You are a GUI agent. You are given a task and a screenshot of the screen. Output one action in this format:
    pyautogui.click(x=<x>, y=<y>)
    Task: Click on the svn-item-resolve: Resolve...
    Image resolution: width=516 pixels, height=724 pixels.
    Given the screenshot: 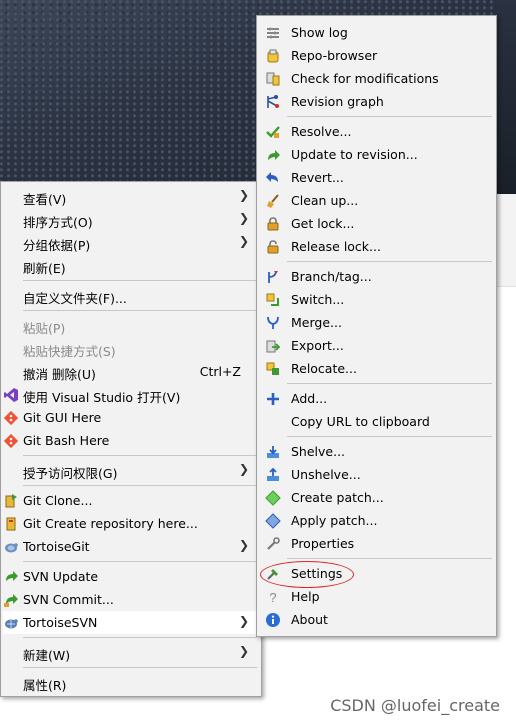 What is the action you would take?
    pyautogui.click(x=376, y=131)
    